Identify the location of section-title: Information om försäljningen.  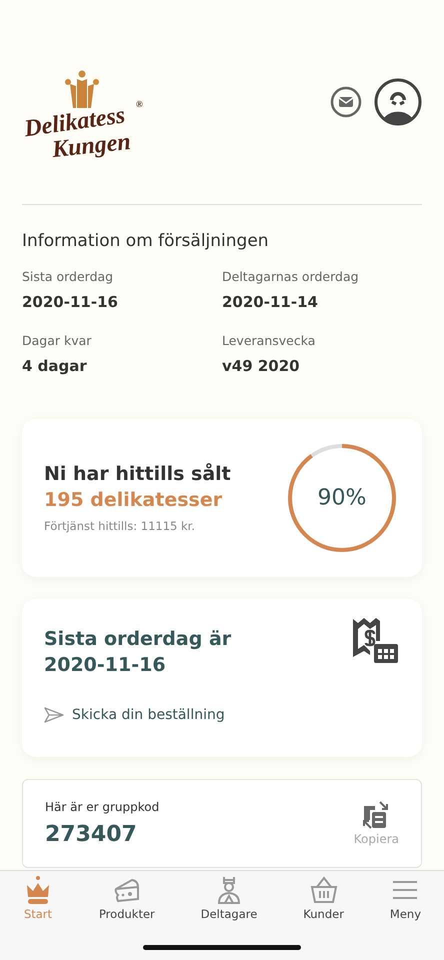
(146, 241).